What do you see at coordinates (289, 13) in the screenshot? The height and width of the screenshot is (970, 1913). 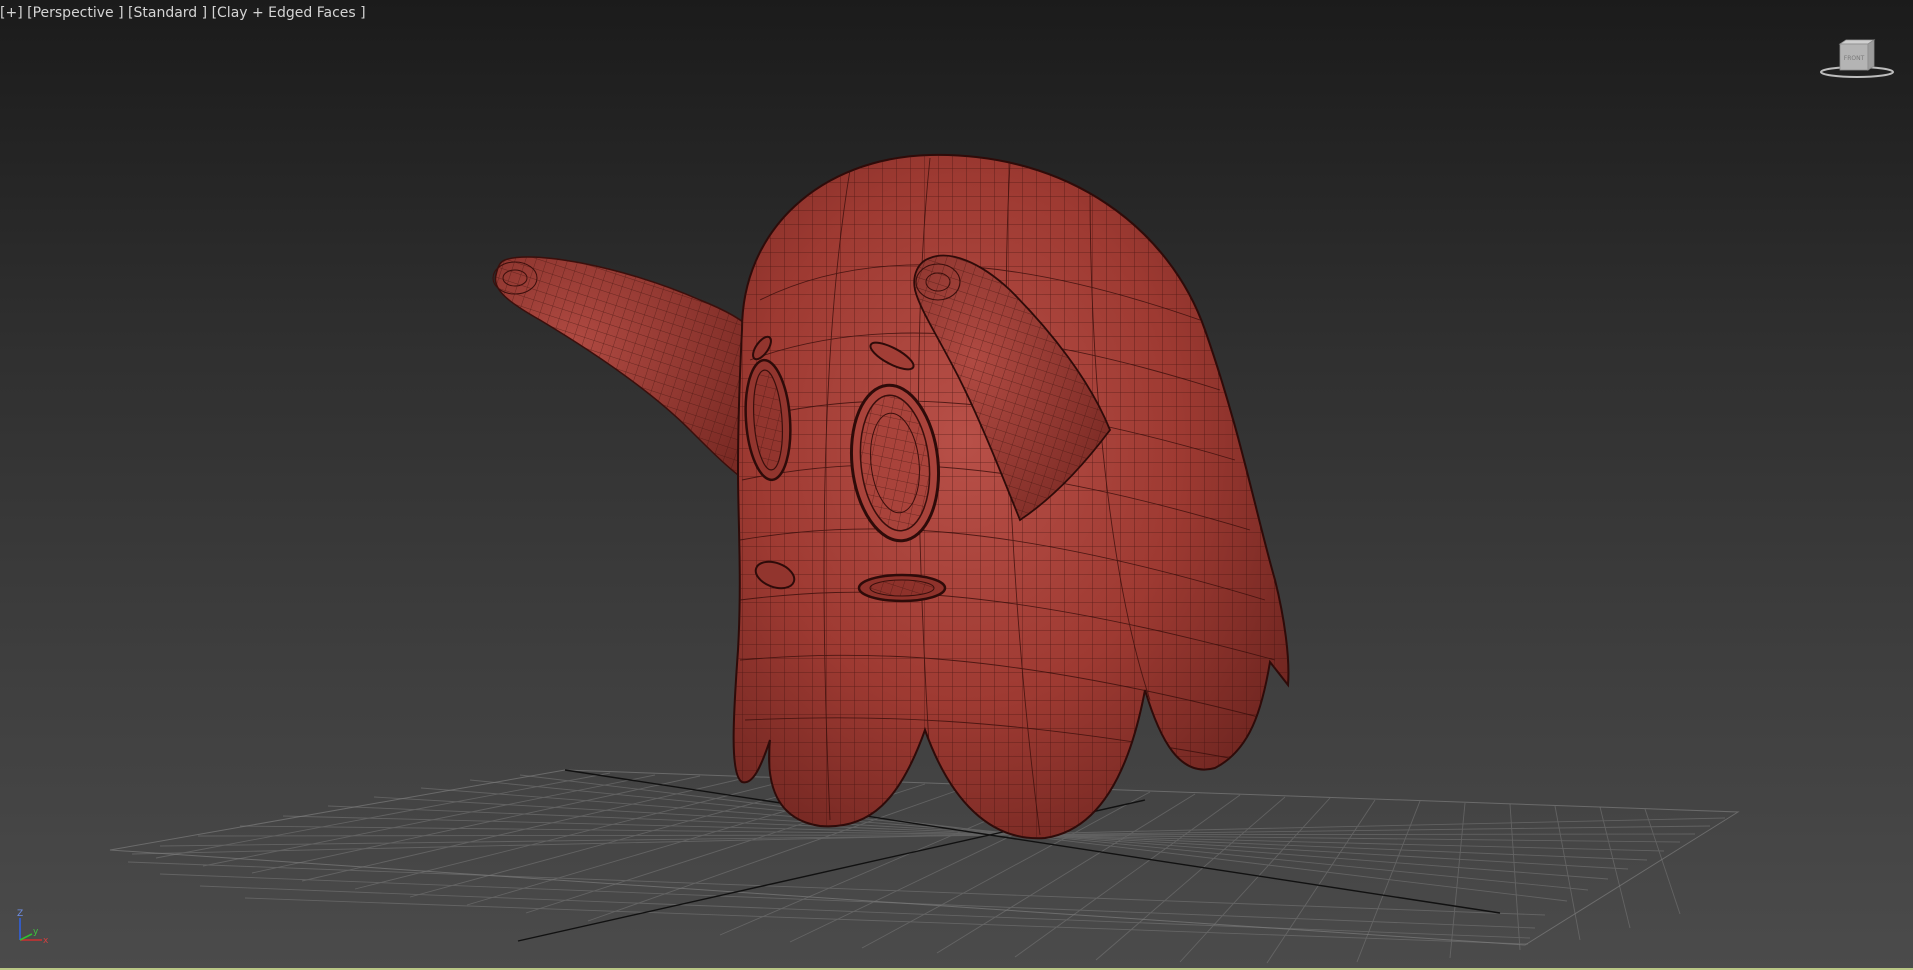 I see `viewport-display-mode-menu: [Clay + Edged Faces ]` at bounding box center [289, 13].